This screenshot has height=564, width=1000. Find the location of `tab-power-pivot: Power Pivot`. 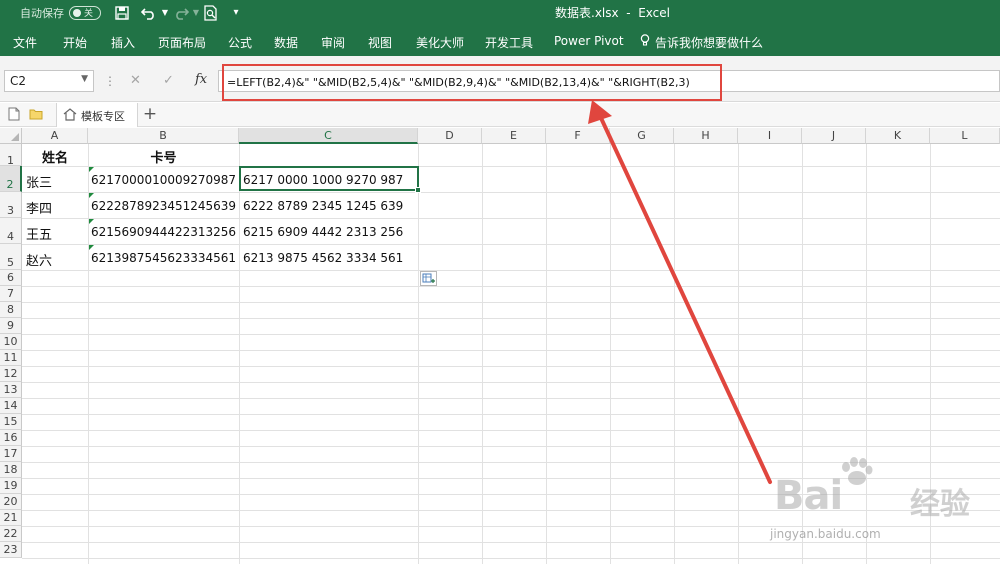

tab-power-pivot: Power Pivot is located at coordinates (589, 41).